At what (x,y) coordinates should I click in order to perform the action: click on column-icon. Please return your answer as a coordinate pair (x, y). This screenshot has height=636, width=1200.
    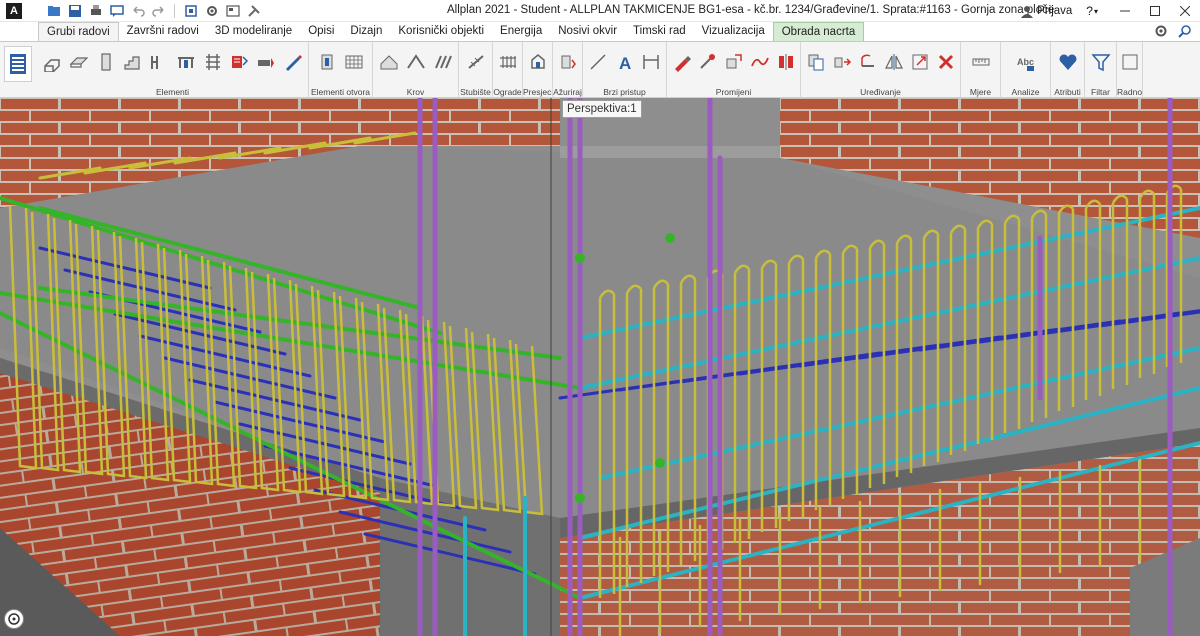
    Looking at the image, I should click on (106, 62).